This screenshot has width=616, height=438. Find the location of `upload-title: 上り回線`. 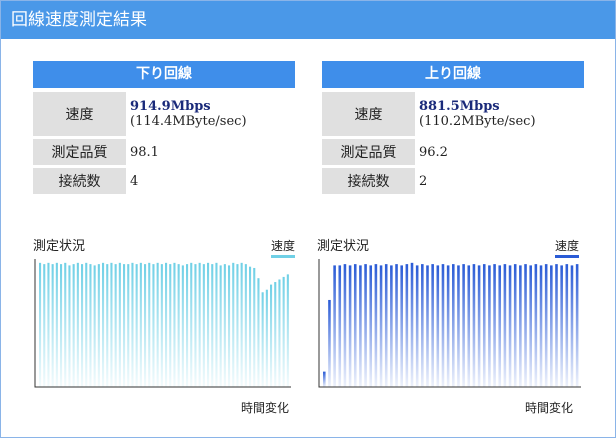

upload-title: 上り回線 is located at coordinates (453, 74).